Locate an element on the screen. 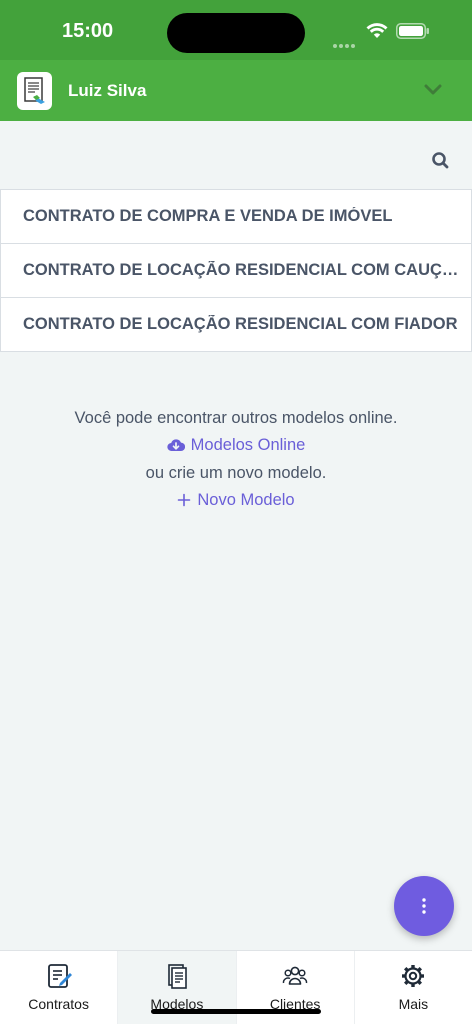  list-item: CONTRATO DE COMPRA E VENDA DE IMÓVEL is located at coordinates (236, 217).